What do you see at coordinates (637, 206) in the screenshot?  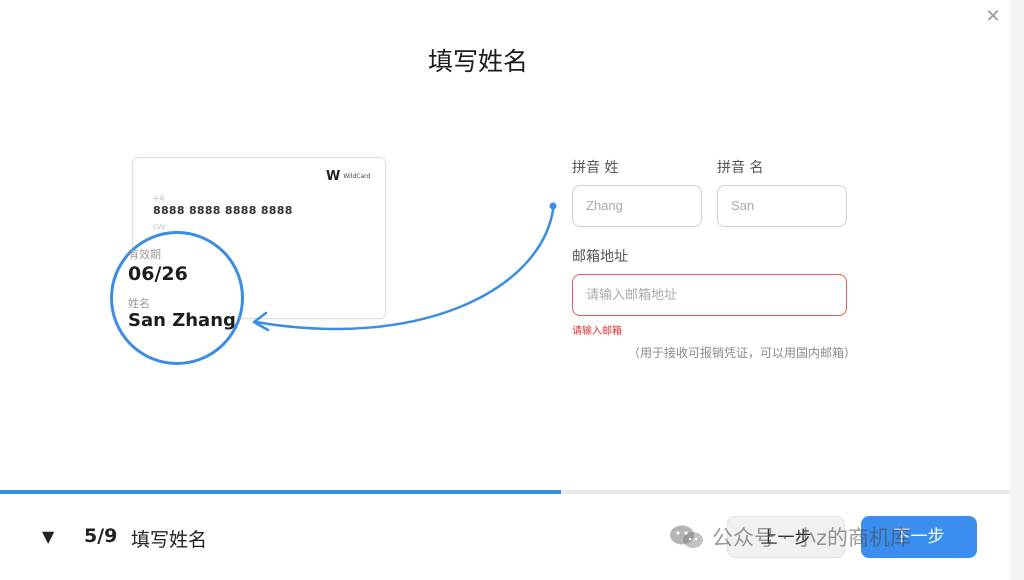 I see `last-name-input: Zhang` at bounding box center [637, 206].